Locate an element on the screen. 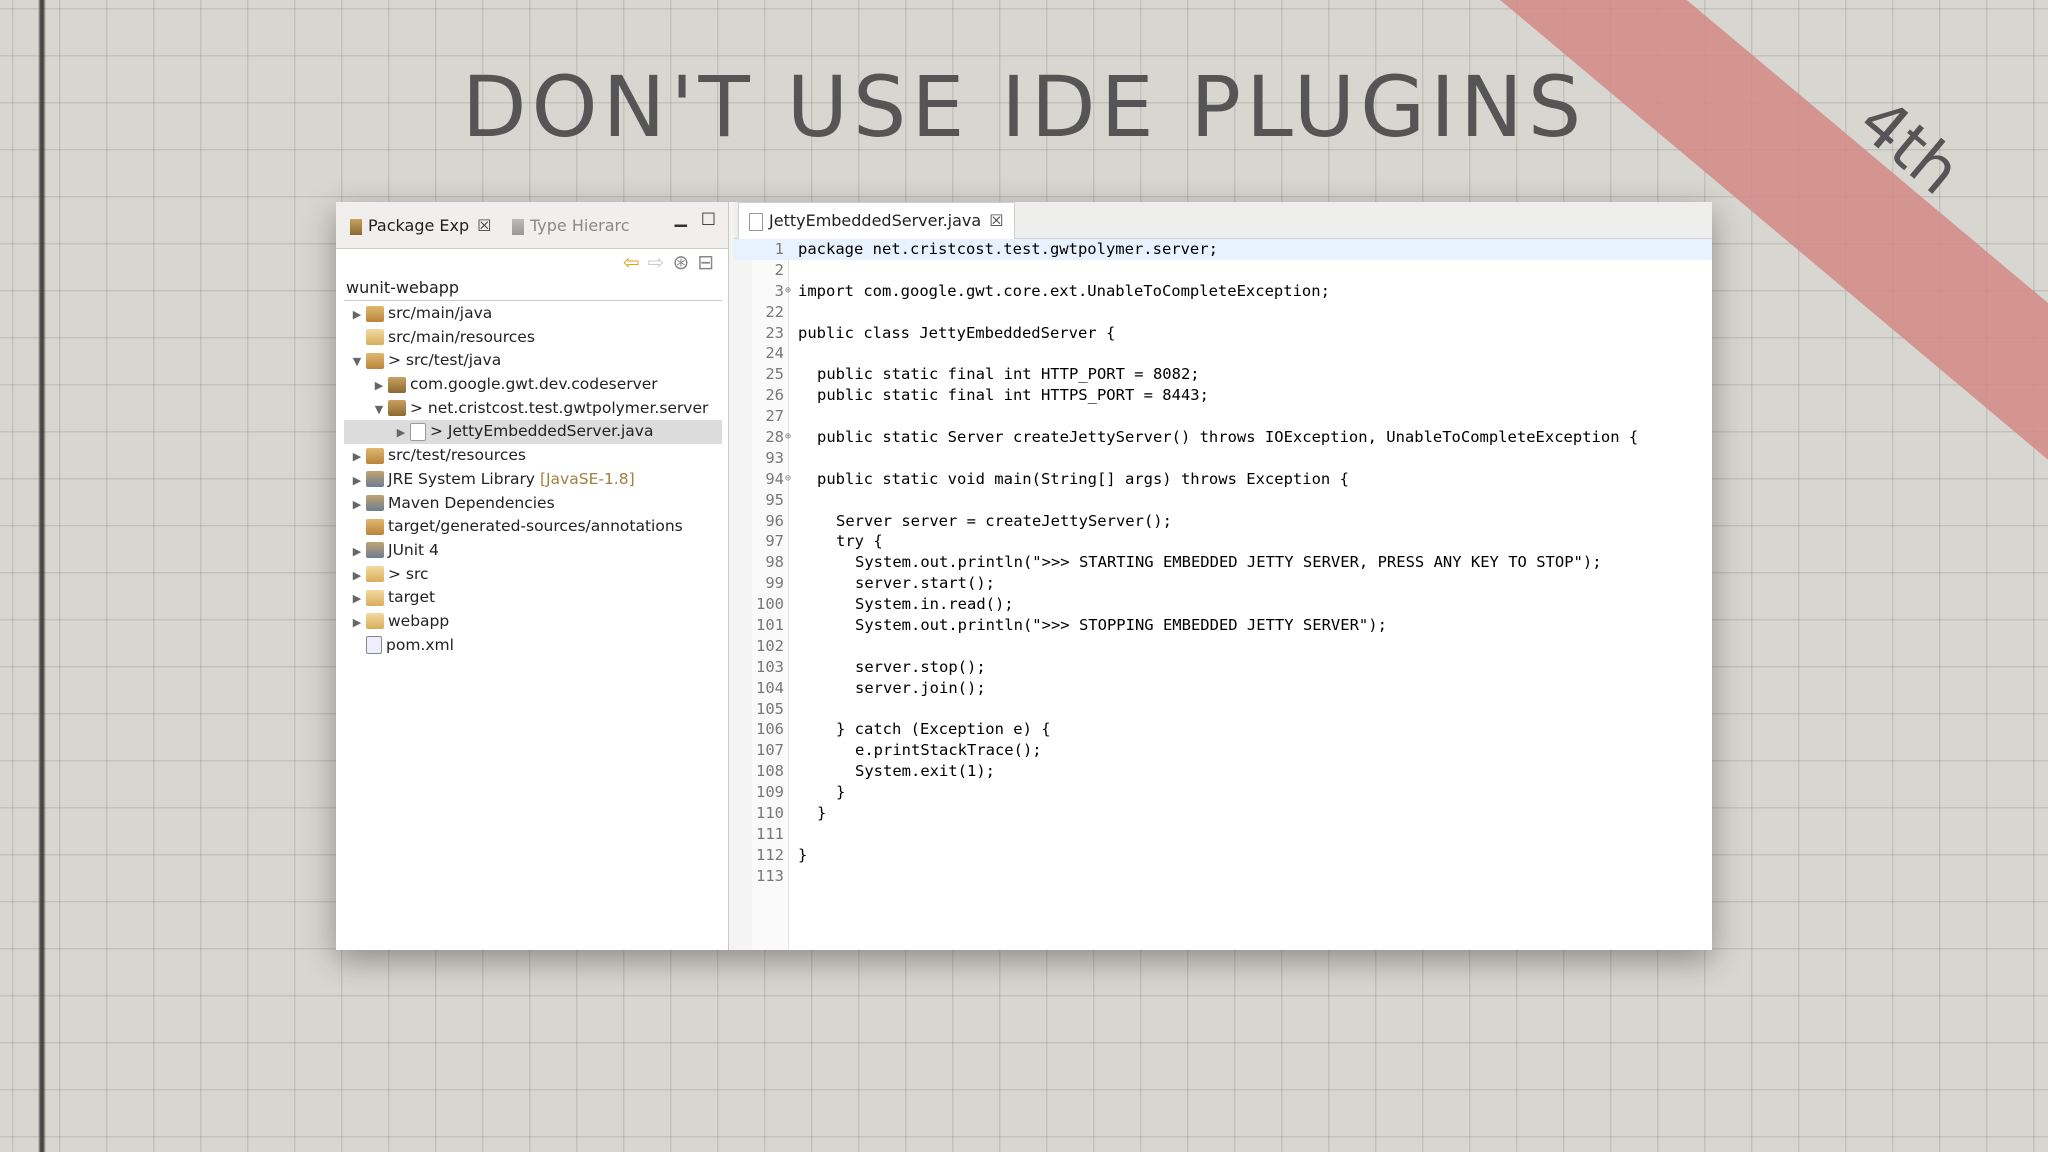 This screenshot has width=2048, height=1152. code-line: 22 is located at coordinates (1223, 312).